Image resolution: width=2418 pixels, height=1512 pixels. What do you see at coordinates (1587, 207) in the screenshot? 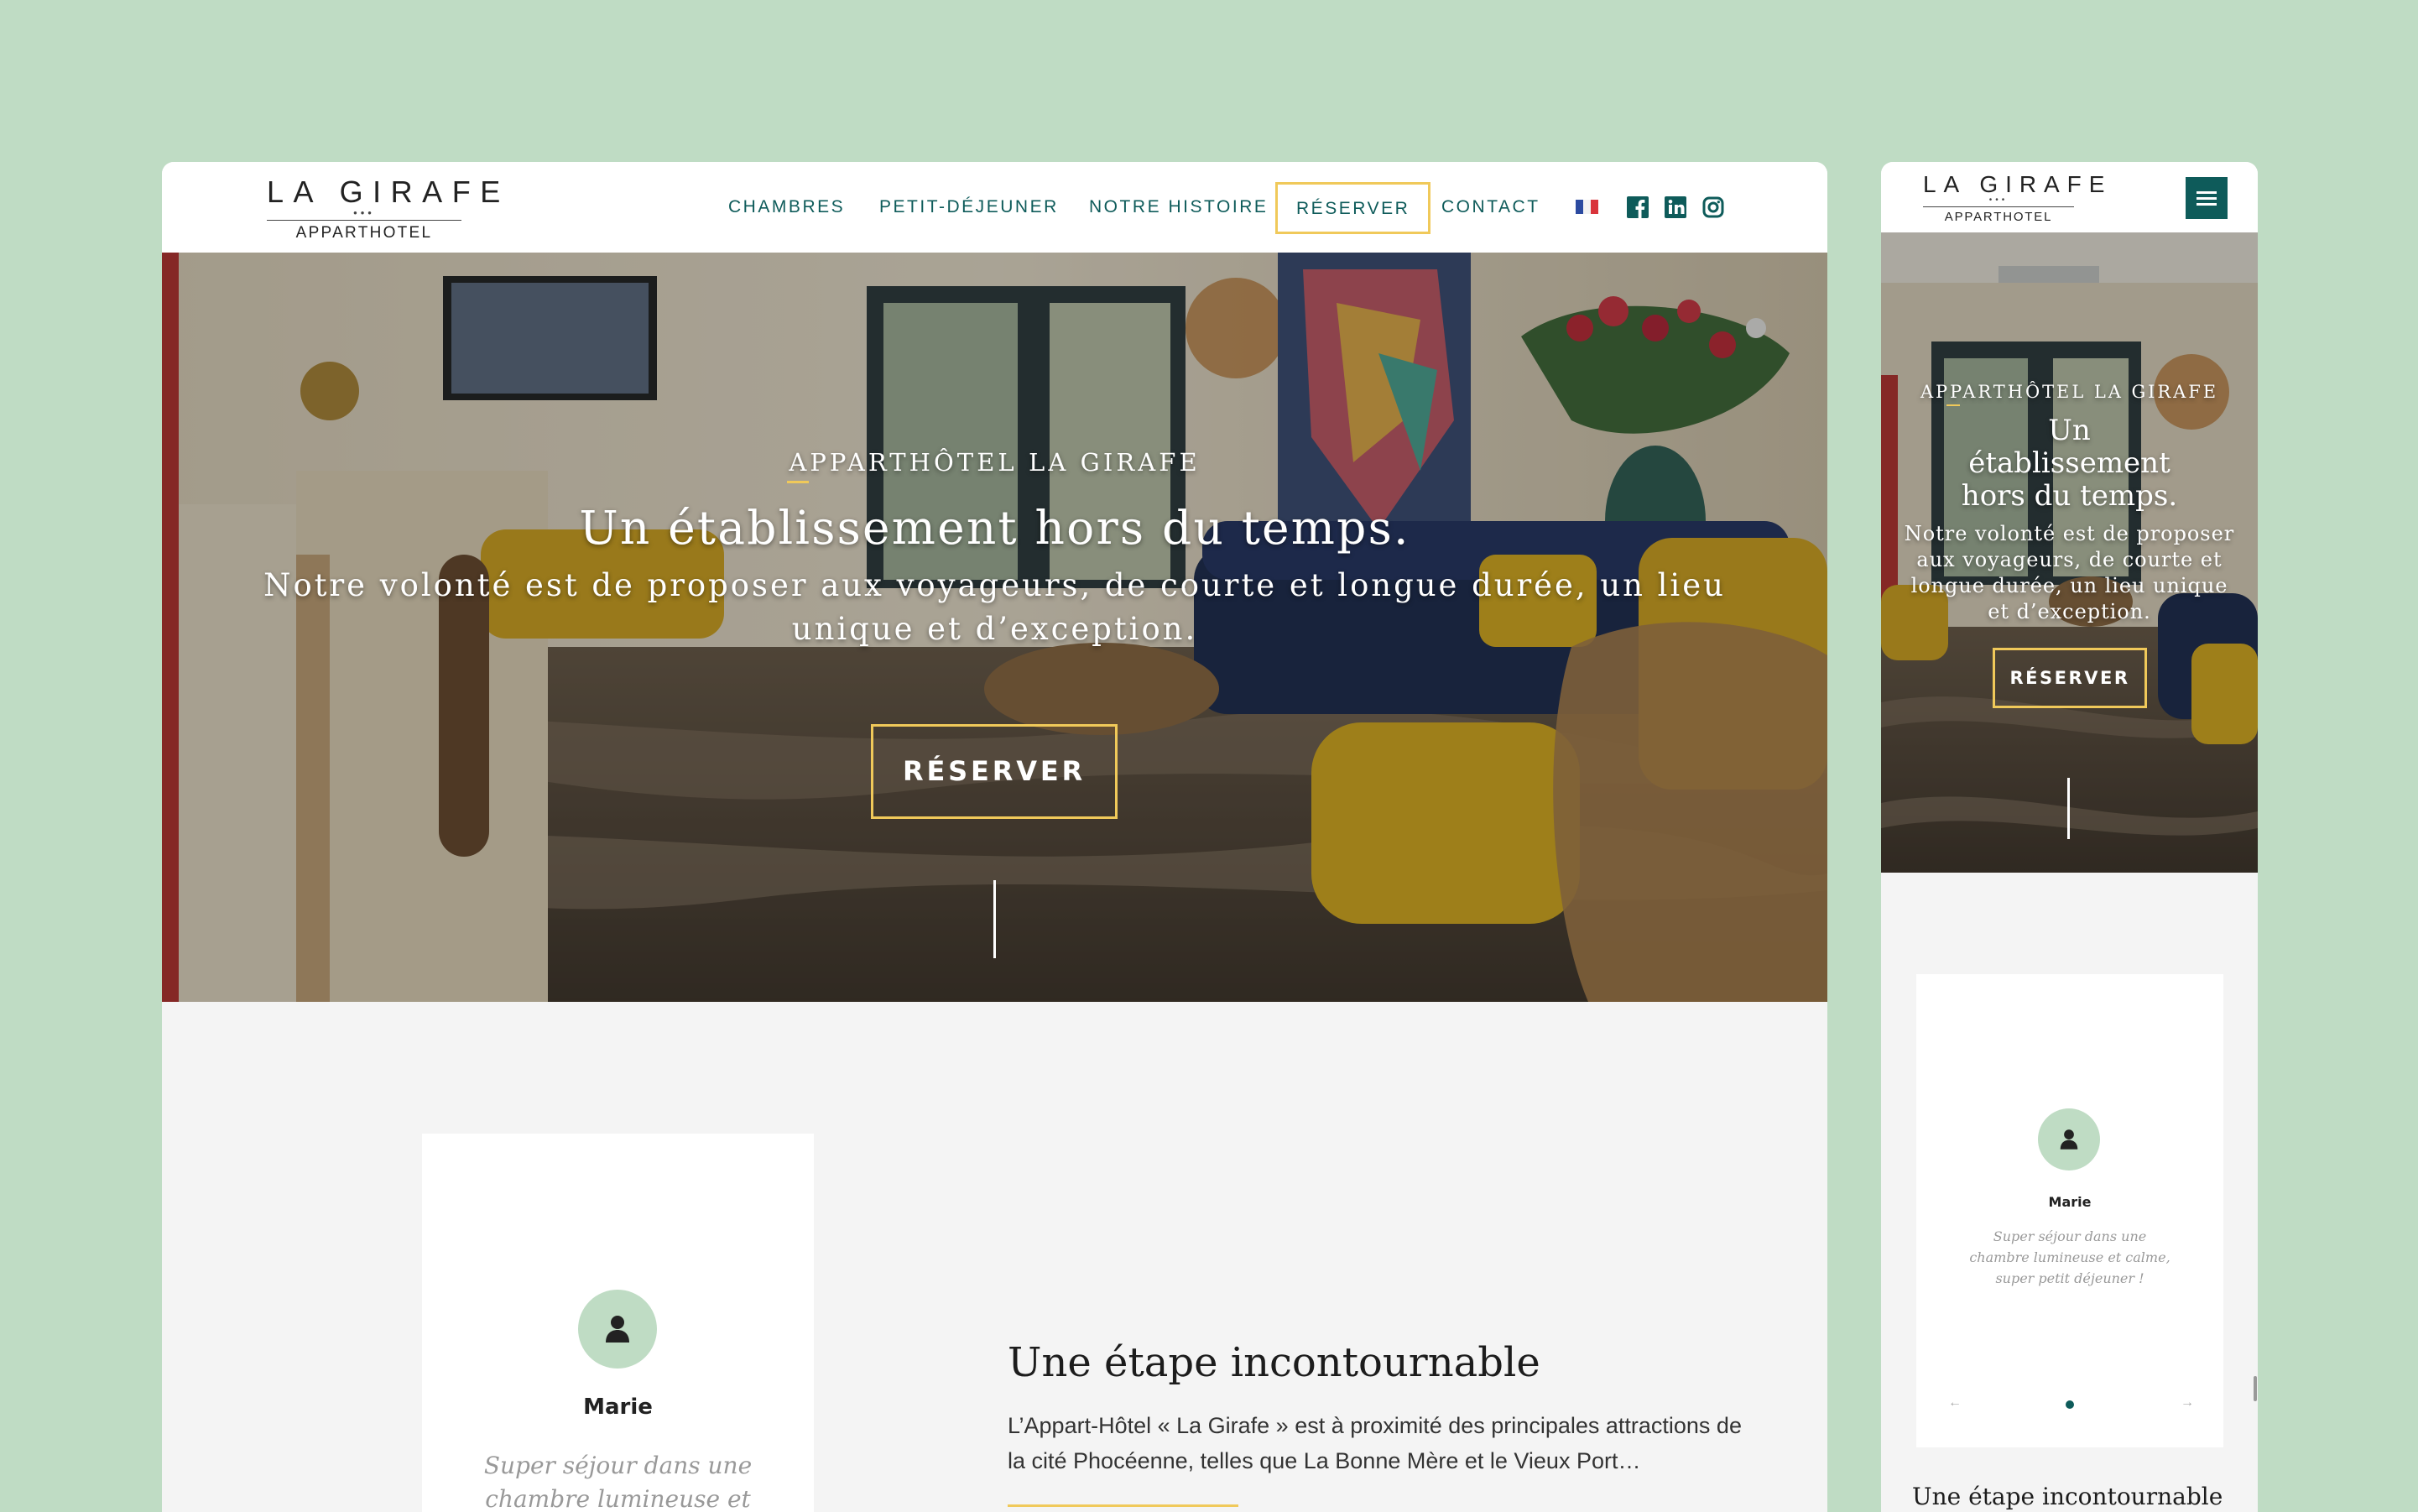
I see `fr-flag-icon` at bounding box center [1587, 207].